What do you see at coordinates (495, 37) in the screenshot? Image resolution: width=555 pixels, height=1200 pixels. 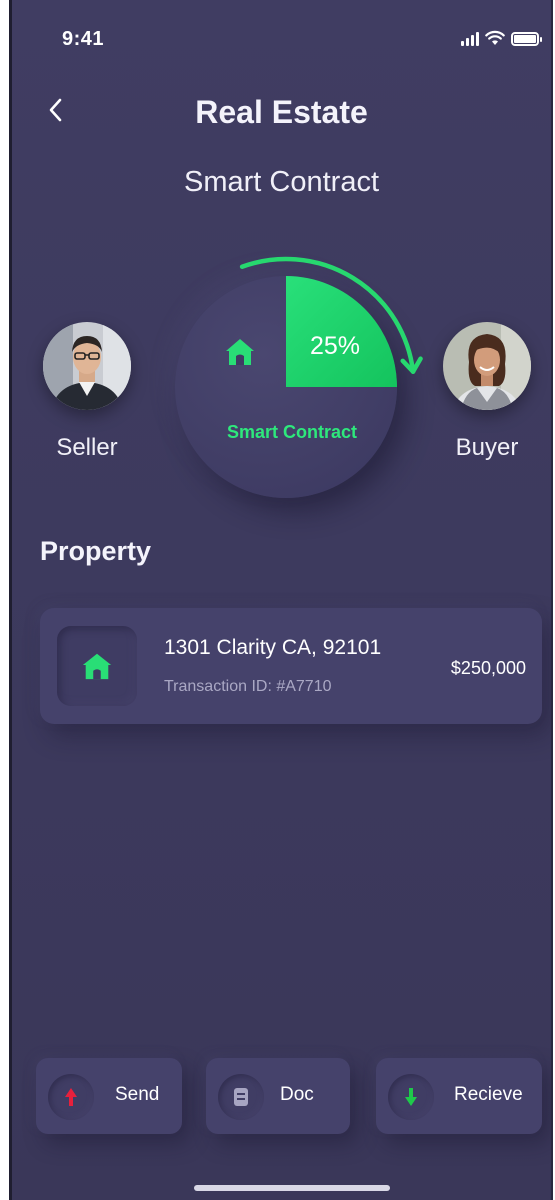 I see `wifi-icon` at bounding box center [495, 37].